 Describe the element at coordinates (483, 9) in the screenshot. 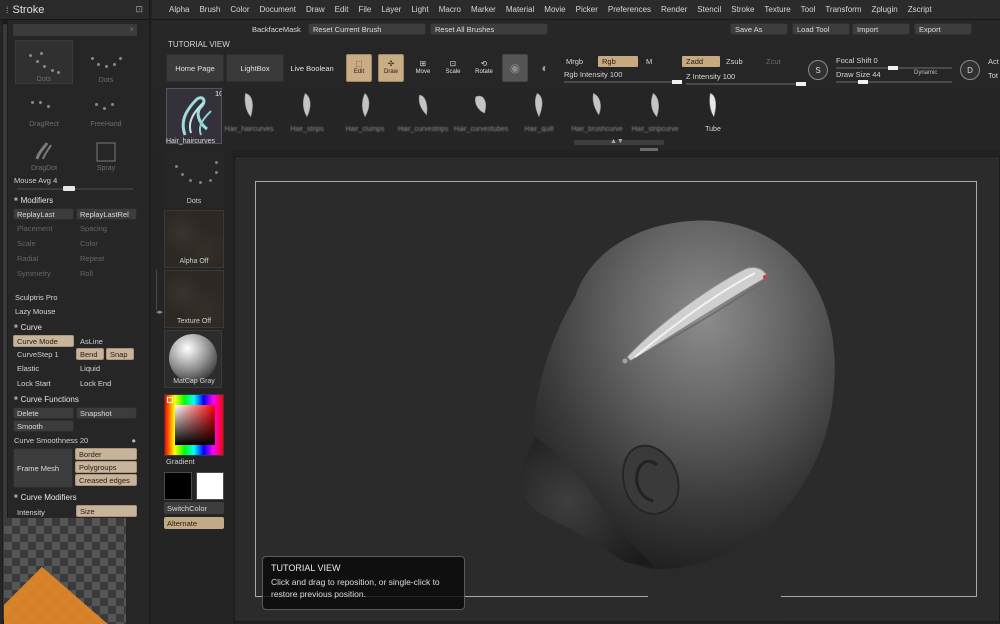

I see `menu-item-marker: Marker` at that location.